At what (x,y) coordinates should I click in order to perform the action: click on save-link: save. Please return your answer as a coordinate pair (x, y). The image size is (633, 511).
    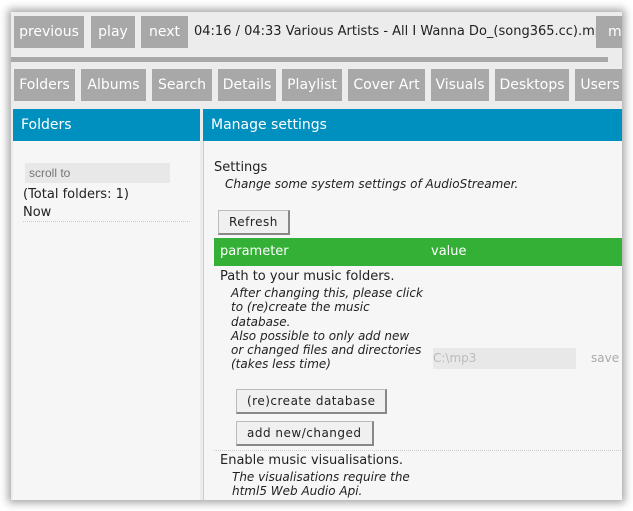
    Looking at the image, I should click on (605, 358).